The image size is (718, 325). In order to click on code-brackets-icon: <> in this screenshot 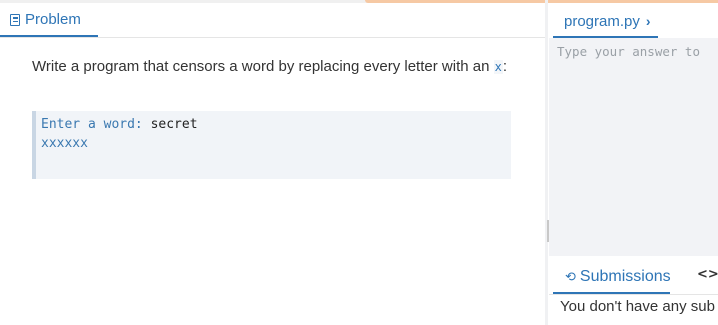, I will do `click(707, 274)`.